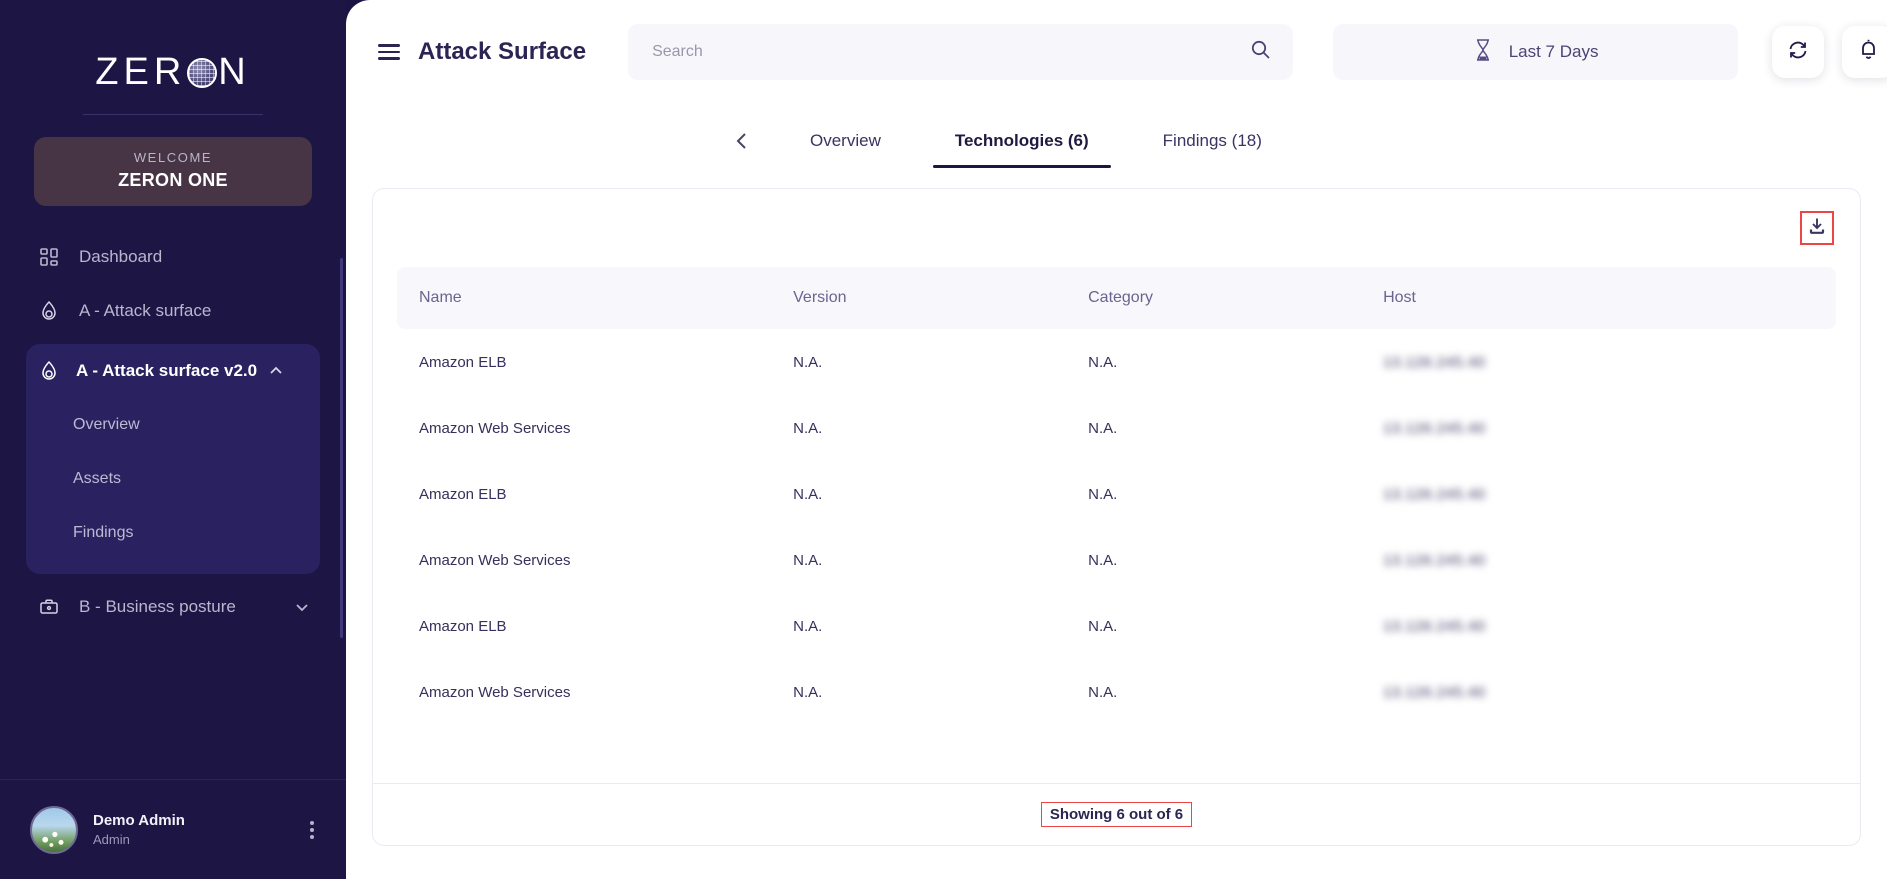 The height and width of the screenshot is (879, 1887). Describe the element at coordinates (173, 425) in the screenshot. I see `sidebar-subitem-overview: Overview` at that location.